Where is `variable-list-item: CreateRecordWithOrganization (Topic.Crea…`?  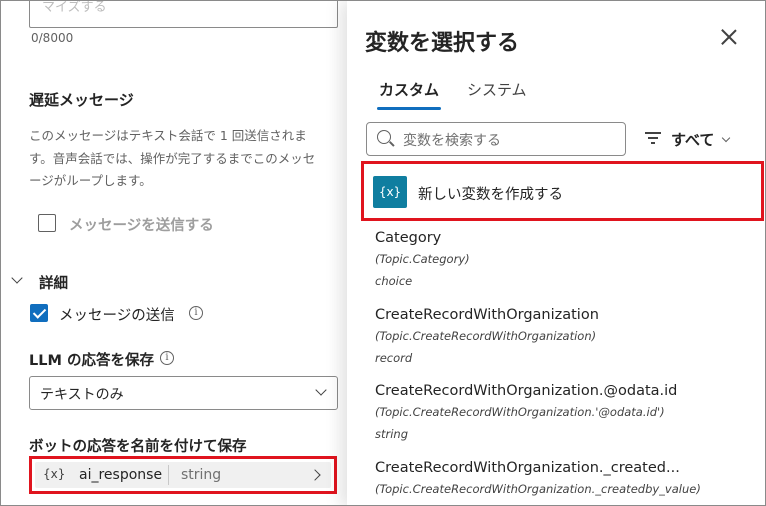
variable-list-item: CreateRecordWithOrganization (Topic.Crea… is located at coordinates (487, 336).